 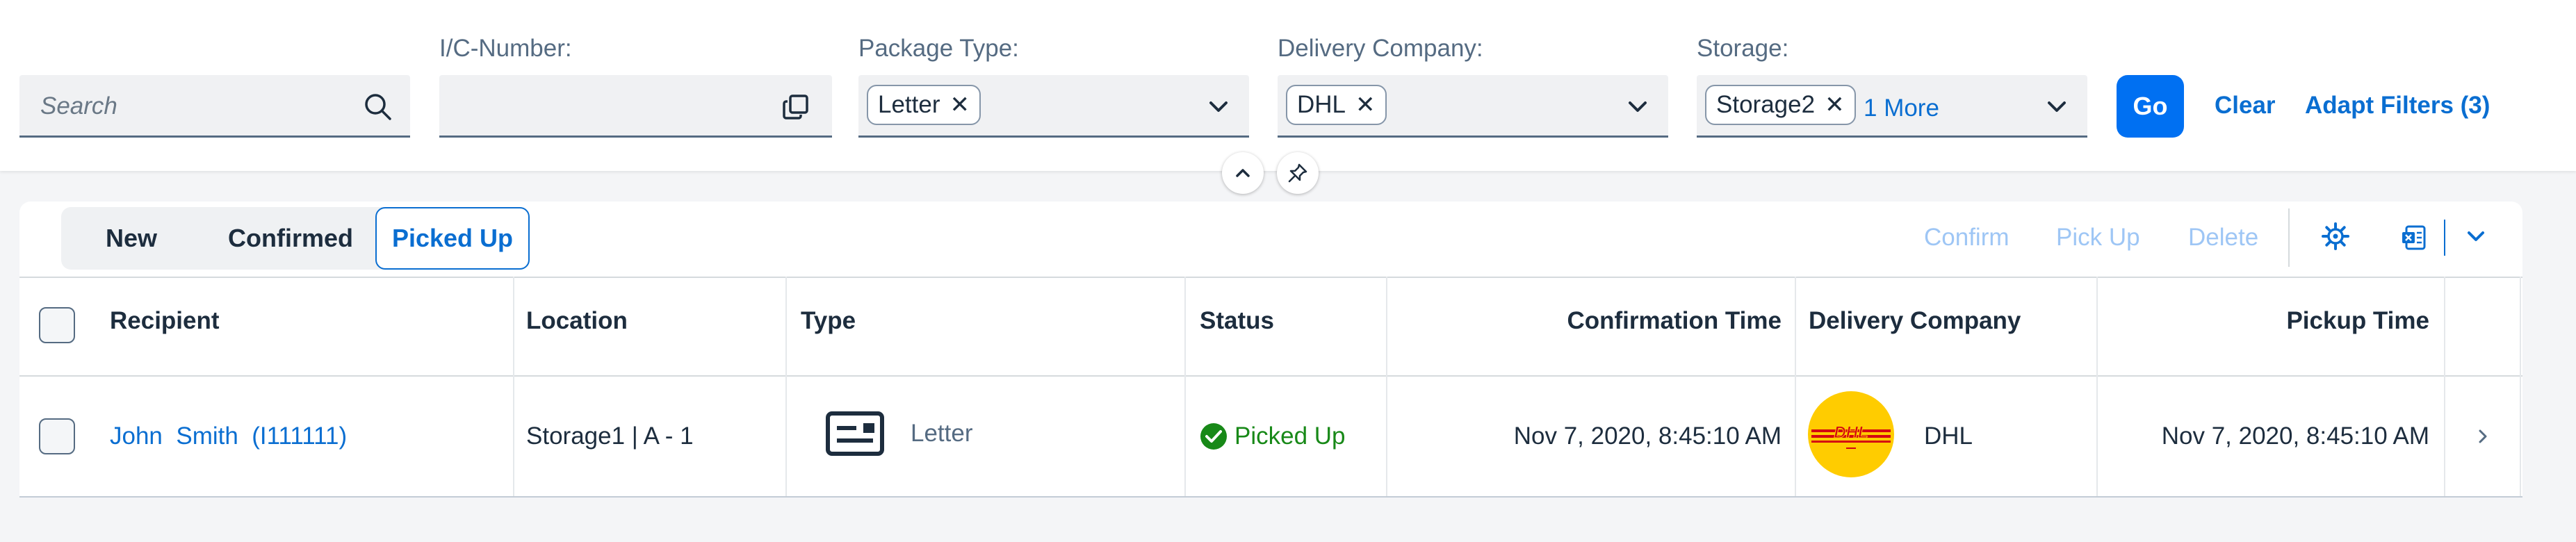 I want to click on column-header-delivery-company: Delivery Company, so click(x=1915, y=321).